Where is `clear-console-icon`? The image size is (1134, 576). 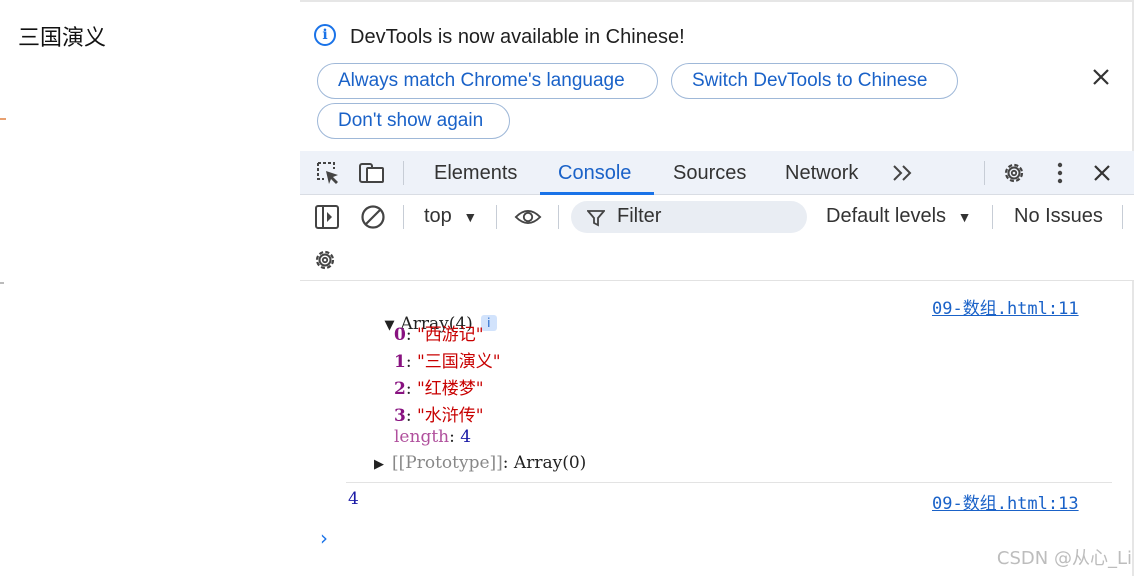
clear-console-icon is located at coordinates (373, 217).